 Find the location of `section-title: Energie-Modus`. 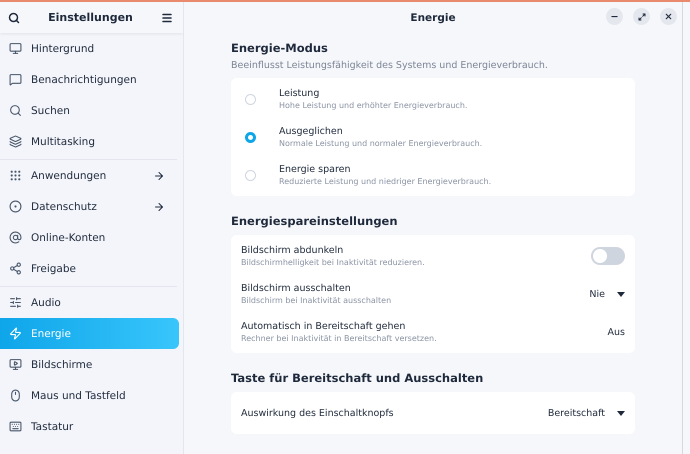

section-title: Energie-Modus is located at coordinates (280, 48).